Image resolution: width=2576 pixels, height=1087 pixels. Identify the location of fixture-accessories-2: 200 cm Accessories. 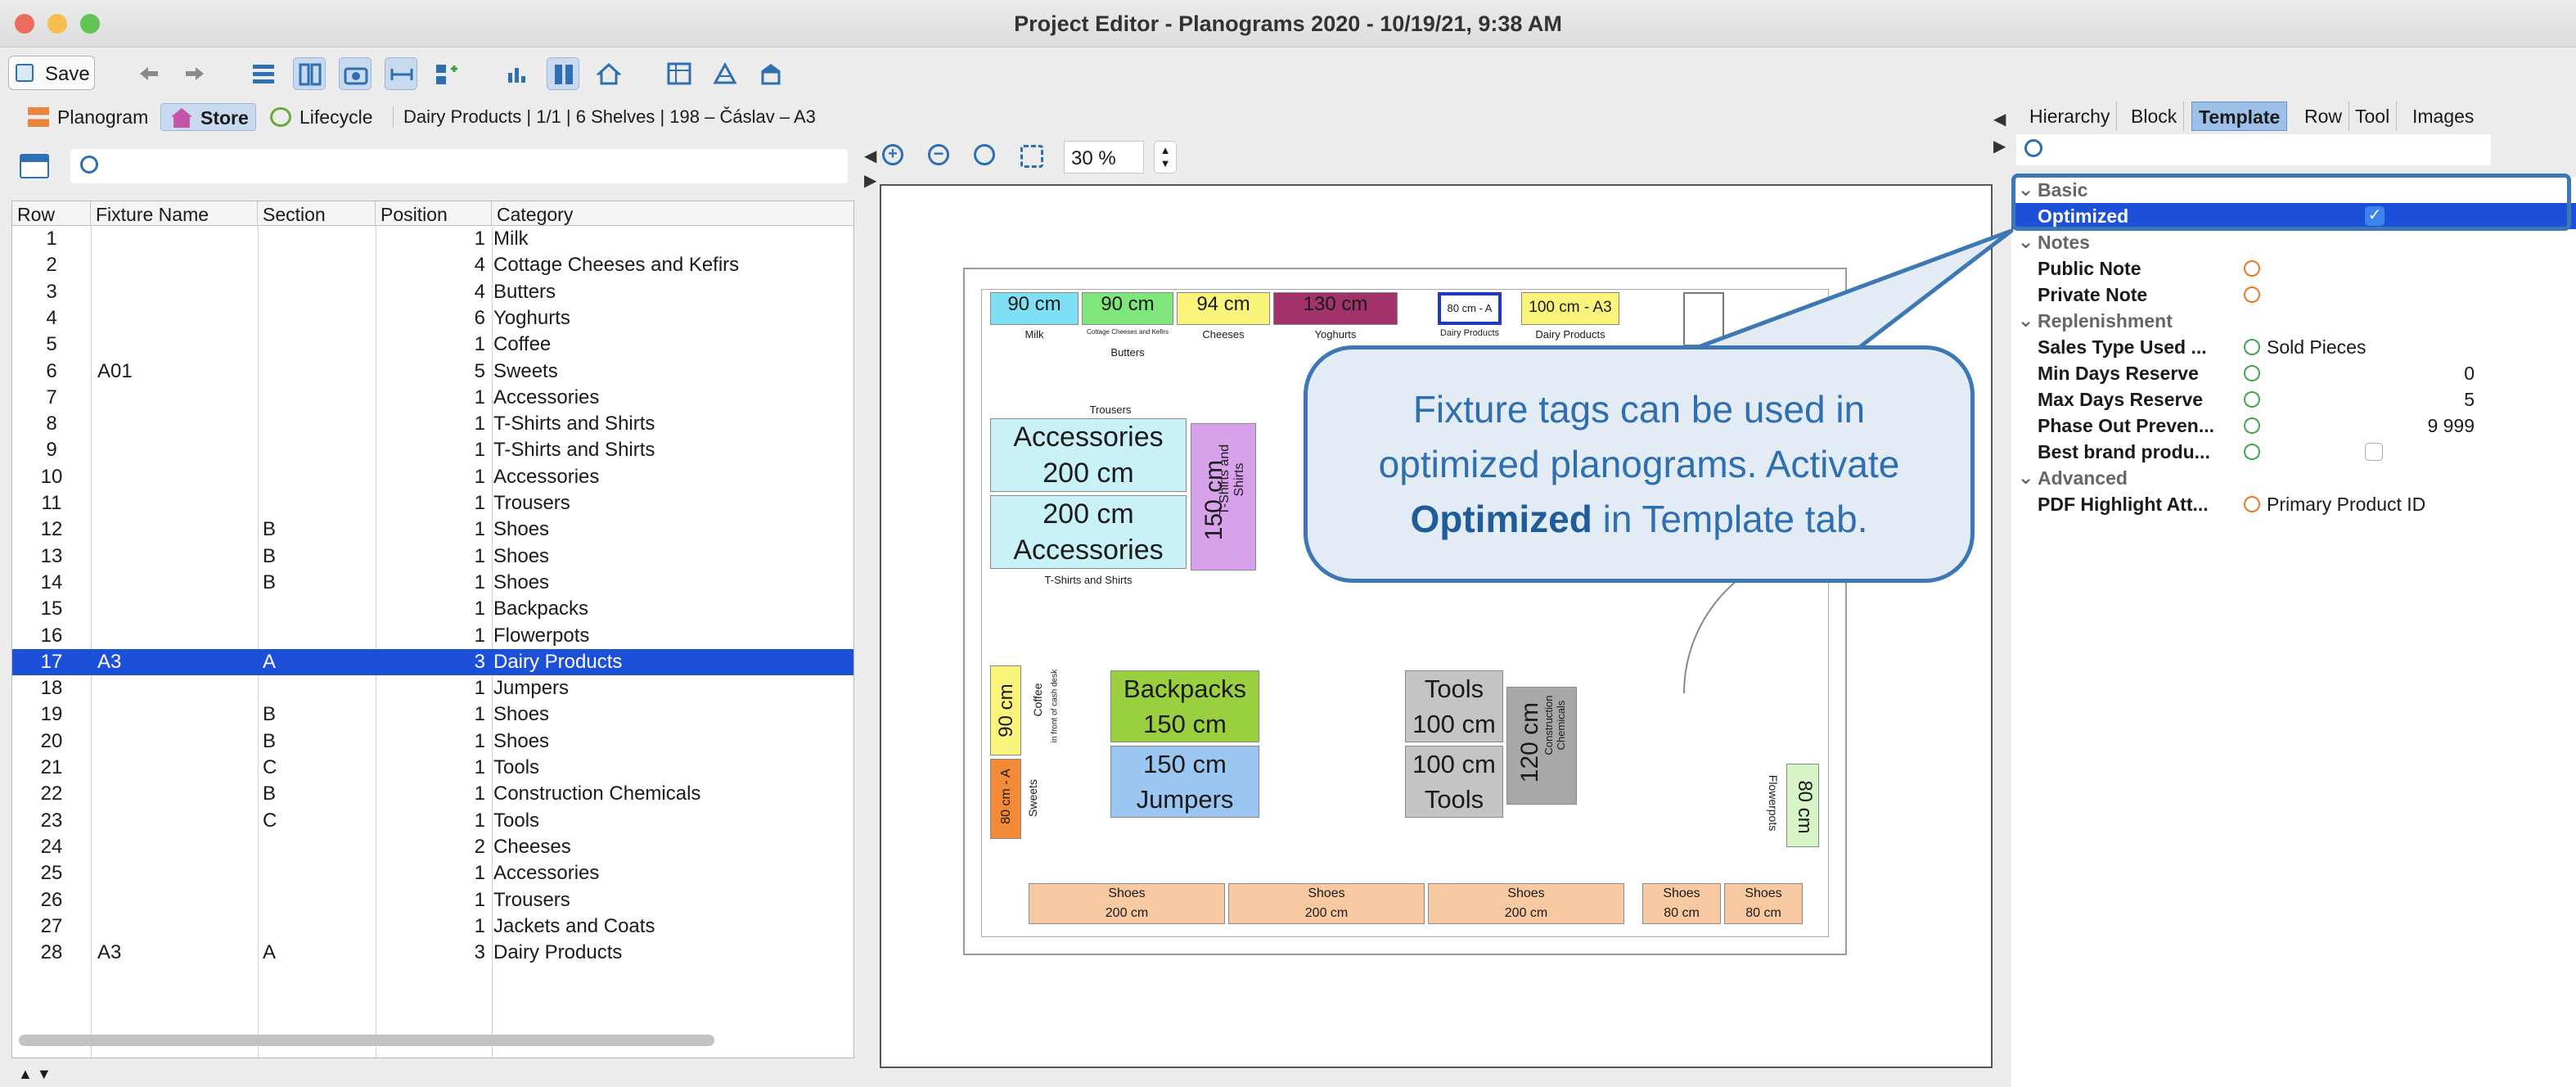
(1088, 532).